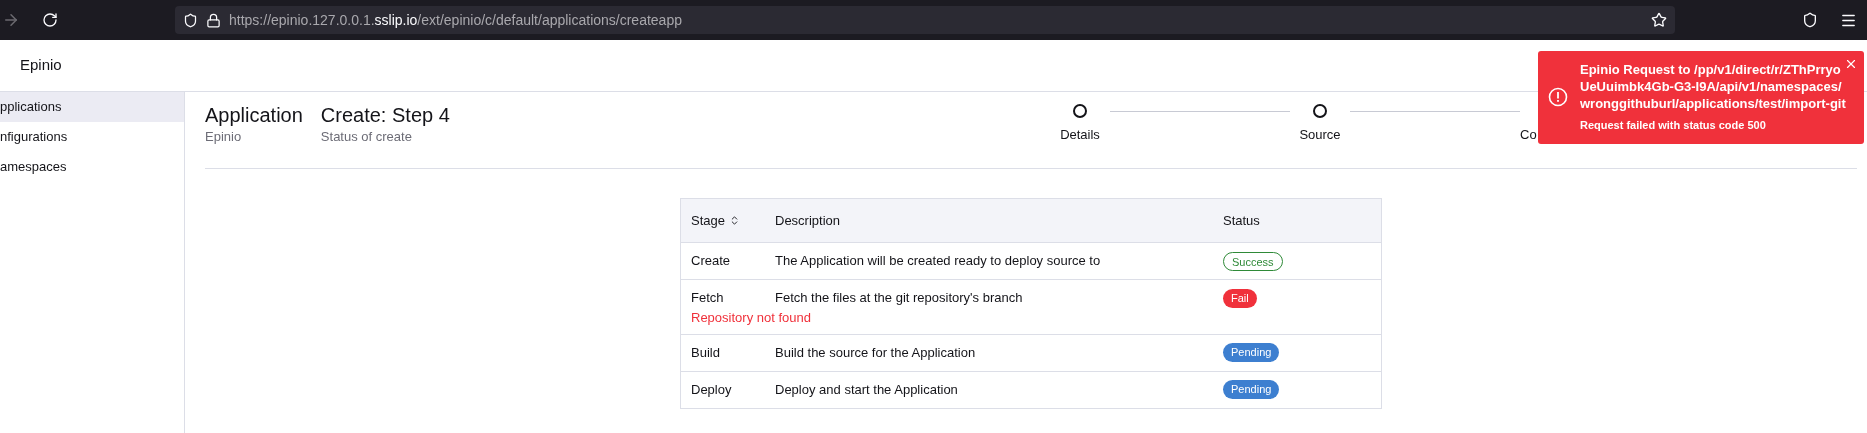 The width and height of the screenshot is (1867, 433). What do you see at coordinates (1528, 135) in the screenshot?
I see `step-label: Co` at bounding box center [1528, 135].